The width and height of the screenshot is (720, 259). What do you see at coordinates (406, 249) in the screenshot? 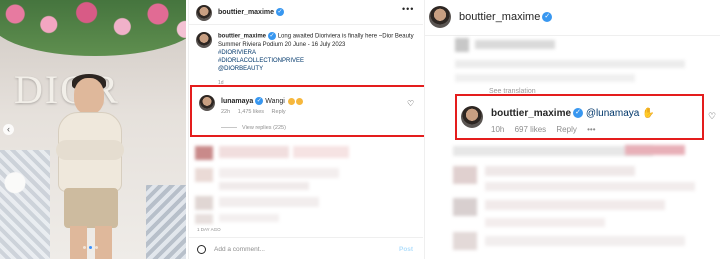
I see `post-comment-button: Post` at bounding box center [406, 249].